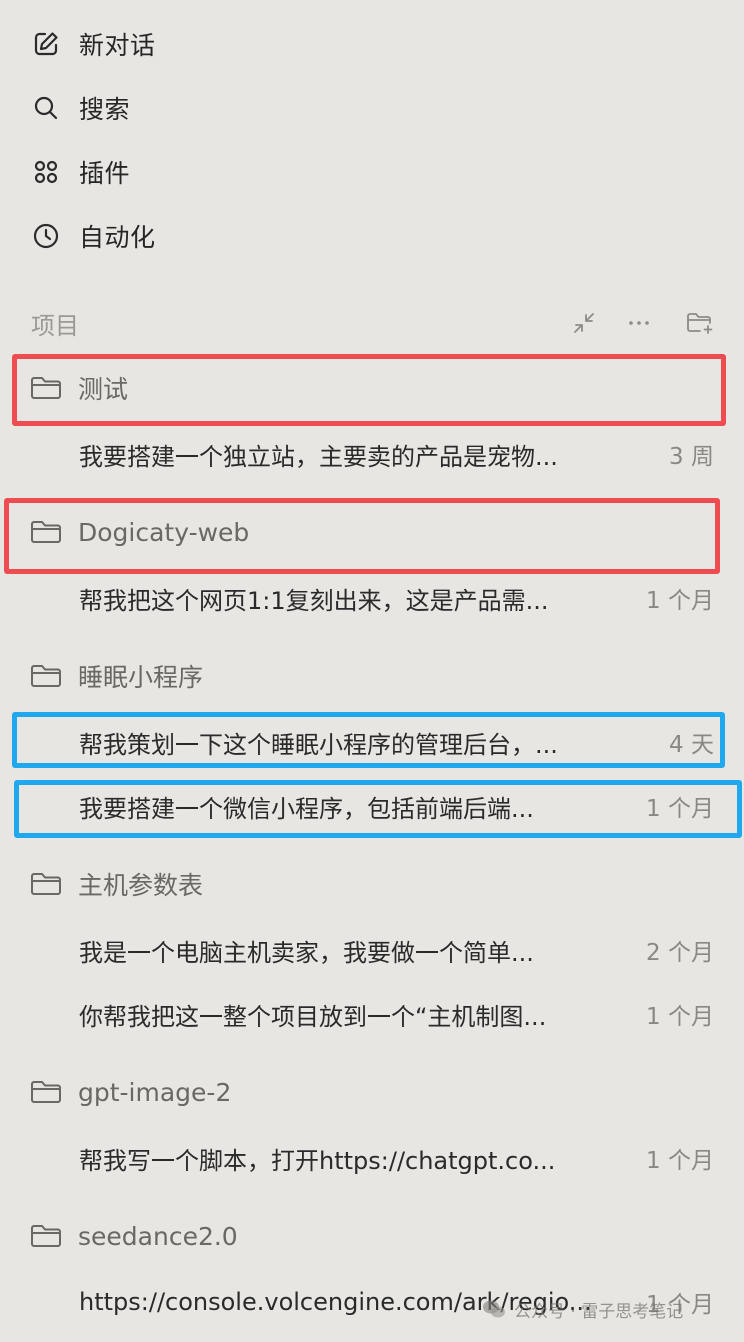 The height and width of the screenshot is (1342, 744). I want to click on projects-section-title: 项目, so click(55, 326).